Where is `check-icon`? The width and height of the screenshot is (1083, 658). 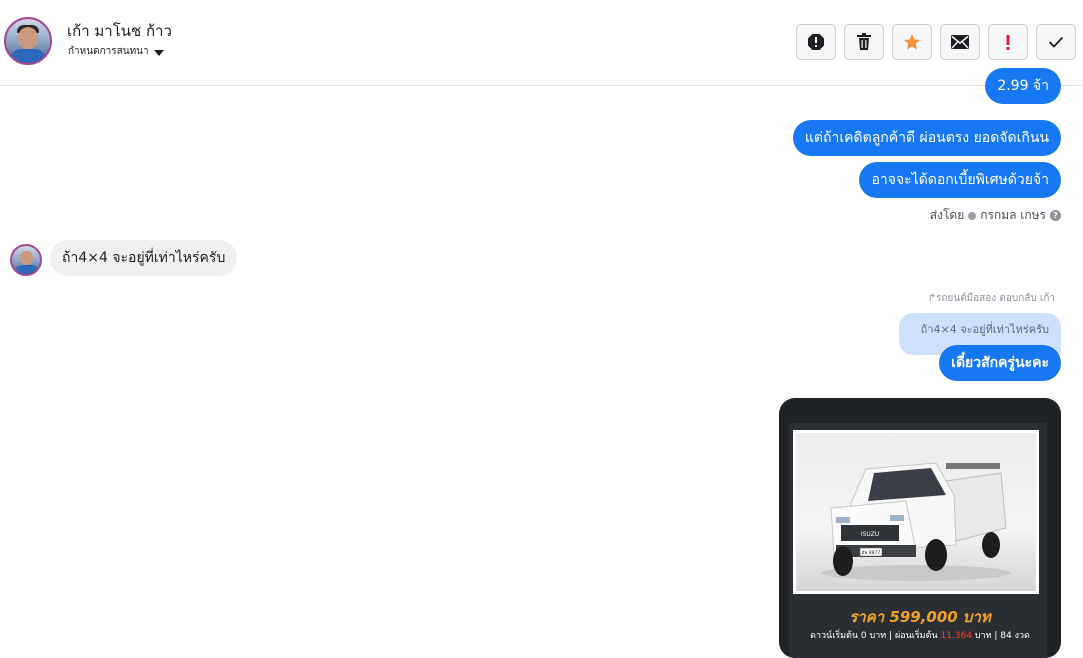 check-icon is located at coordinates (1056, 42).